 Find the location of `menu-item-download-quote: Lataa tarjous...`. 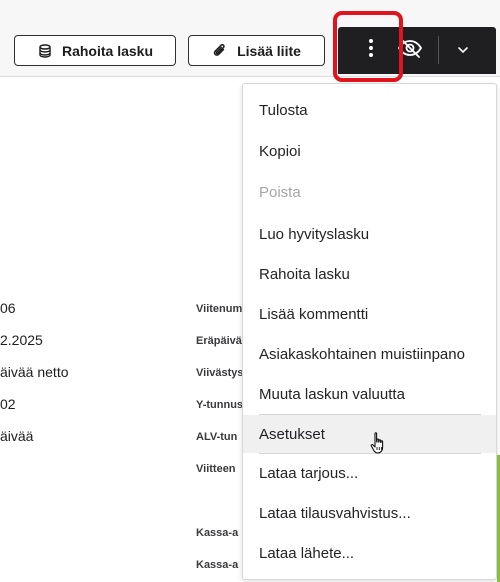

menu-item-download-quote: Lataa tarjous... is located at coordinates (308, 473).